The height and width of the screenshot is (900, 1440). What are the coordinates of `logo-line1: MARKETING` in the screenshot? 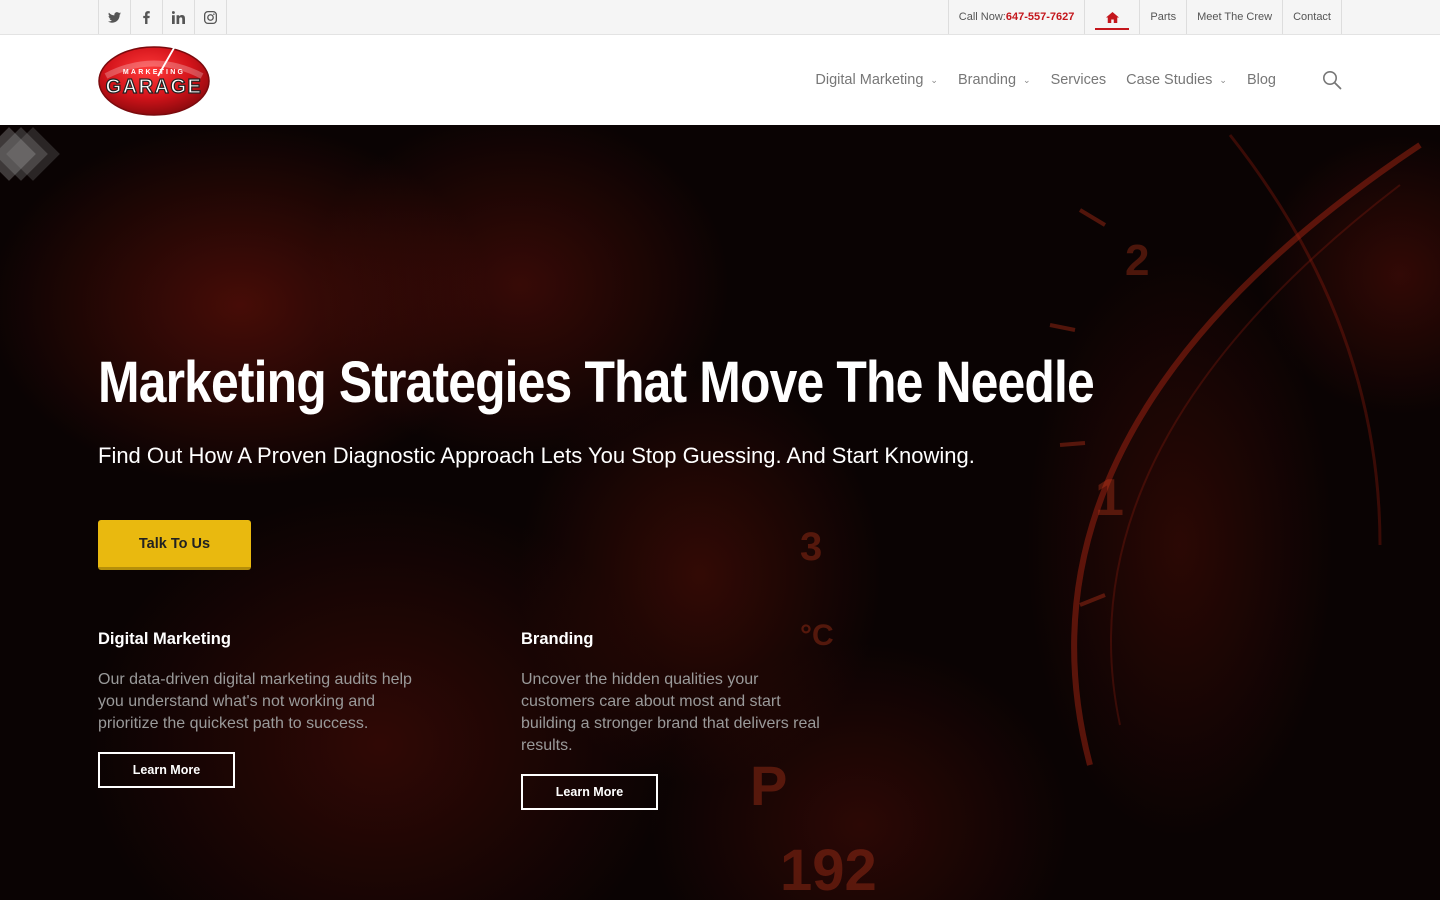 It's located at (154, 72).